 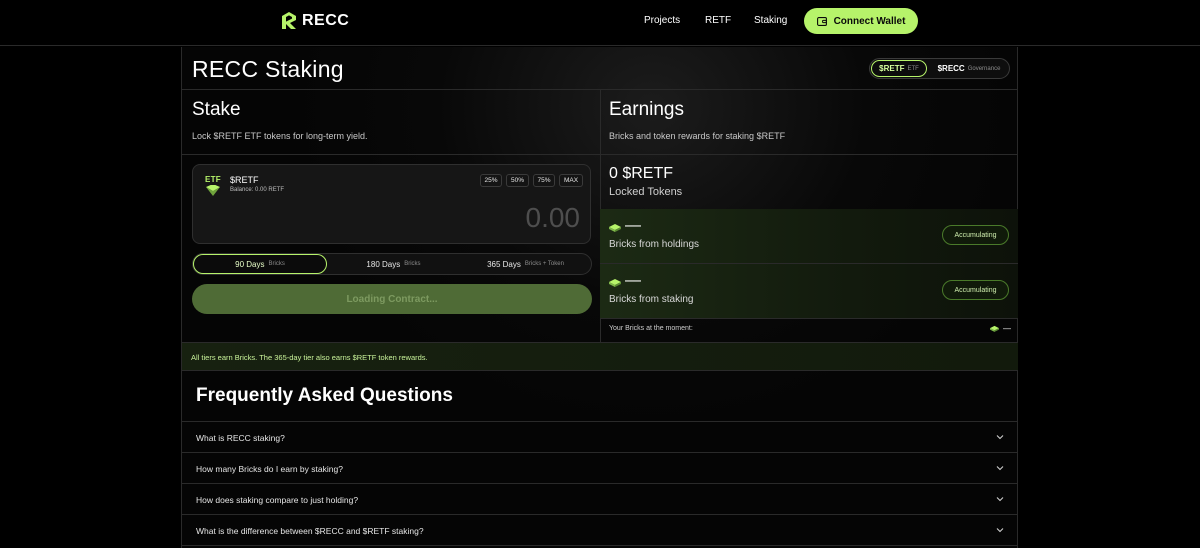 What do you see at coordinates (641, 173) in the screenshot?
I see `locked-tokens-value: 0 $RETF` at bounding box center [641, 173].